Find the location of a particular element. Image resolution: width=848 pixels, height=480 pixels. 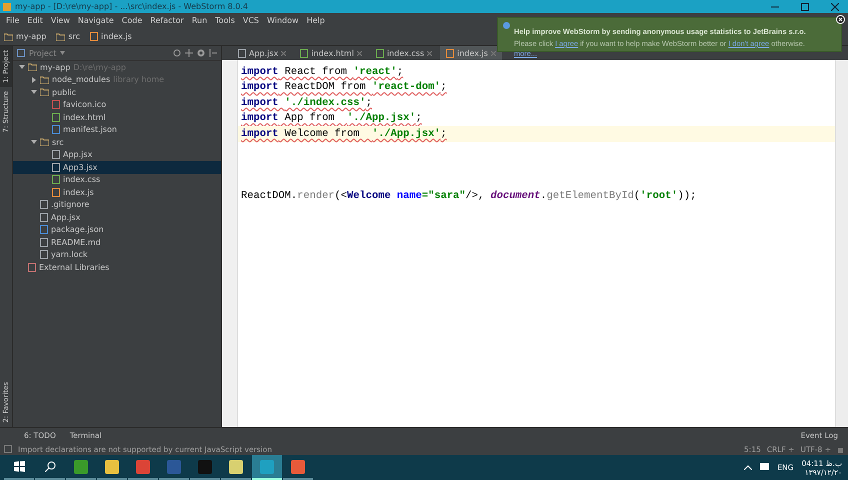

scrollbar is located at coordinates (841, 243).